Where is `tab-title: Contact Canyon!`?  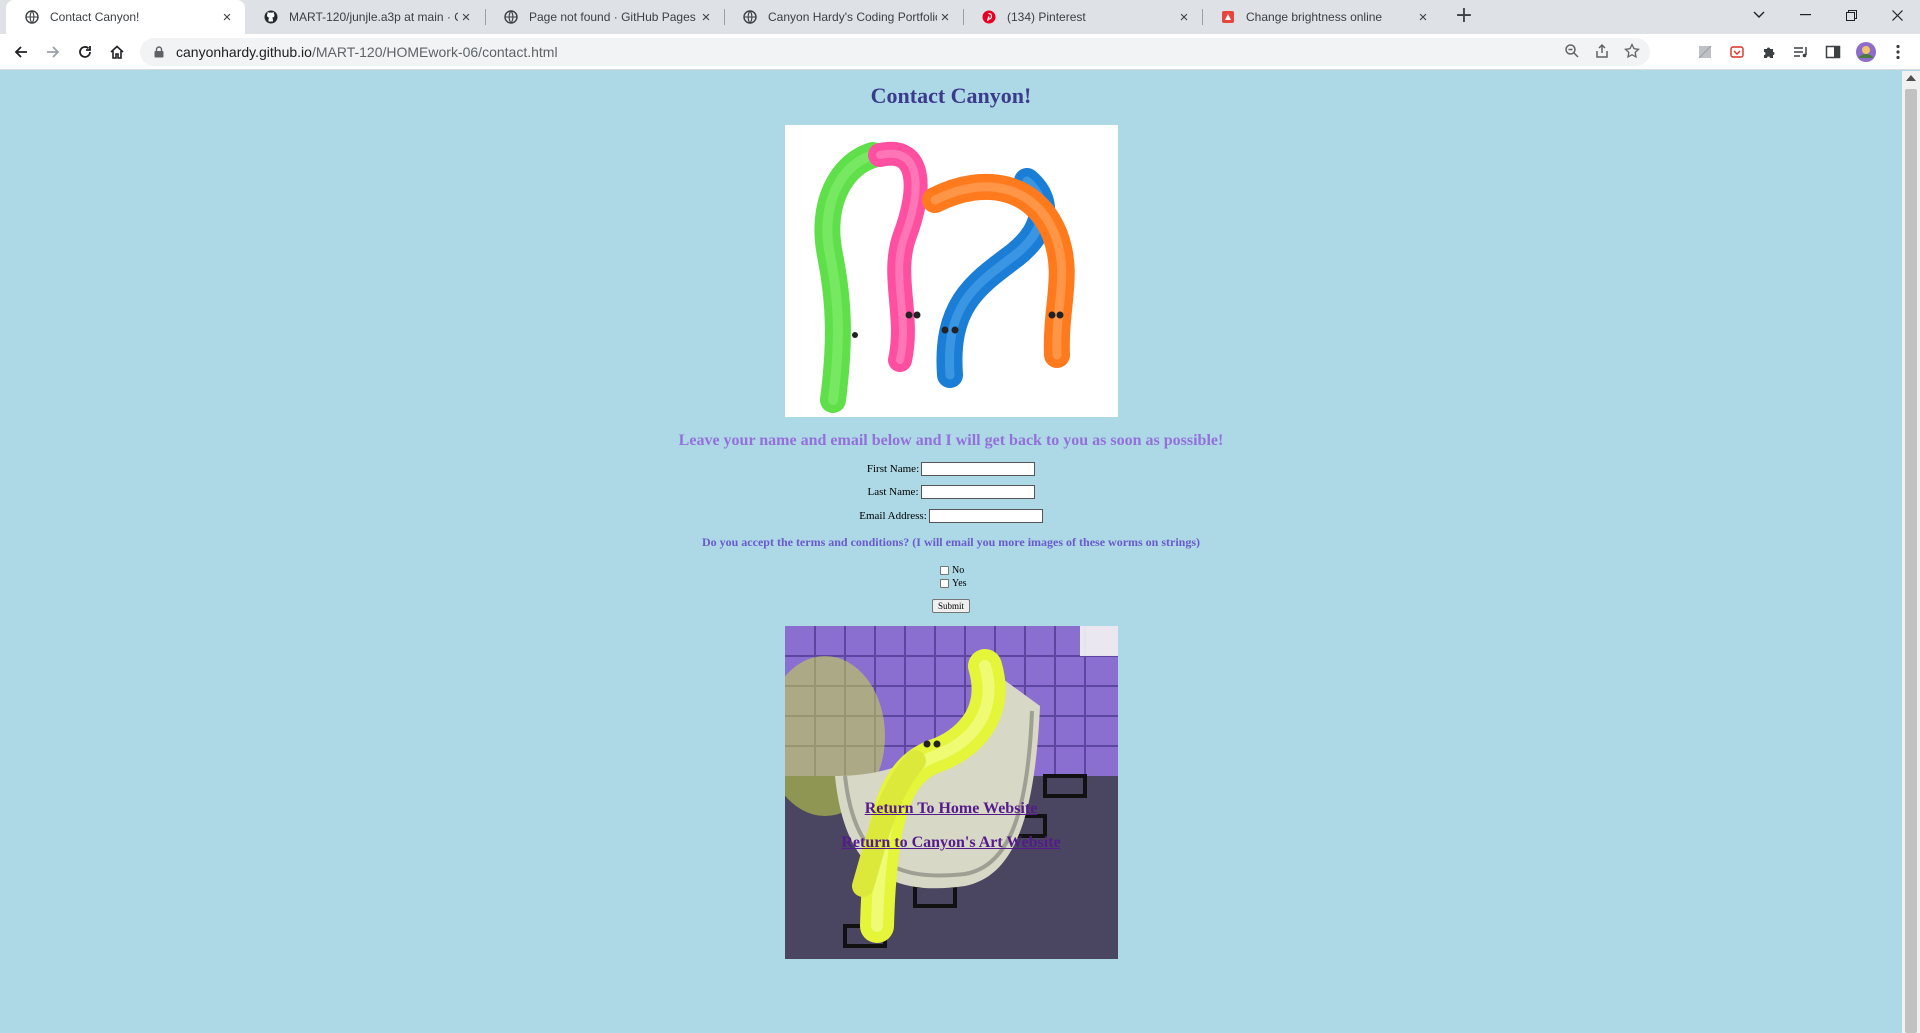
tab-title: Contact Canyon! is located at coordinates (95, 17).